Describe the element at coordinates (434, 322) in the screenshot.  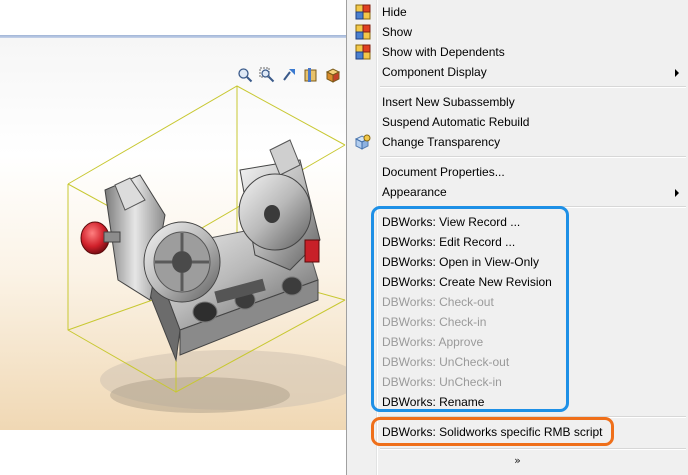
I see `menu-item-label: DBWorks: Check-in` at that location.